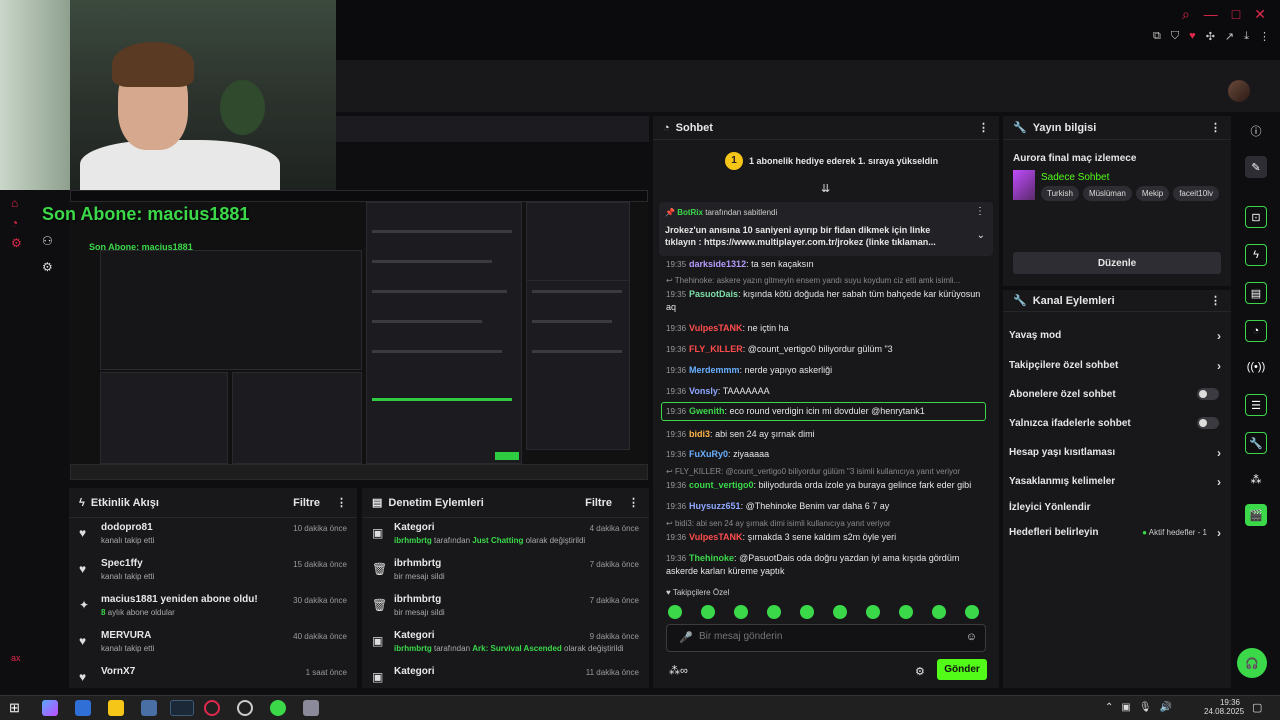 This screenshot has width=1280, height=720. Describe the element at coordinates (182, 708) in the screenshot. I see `steam-icon` at that location.